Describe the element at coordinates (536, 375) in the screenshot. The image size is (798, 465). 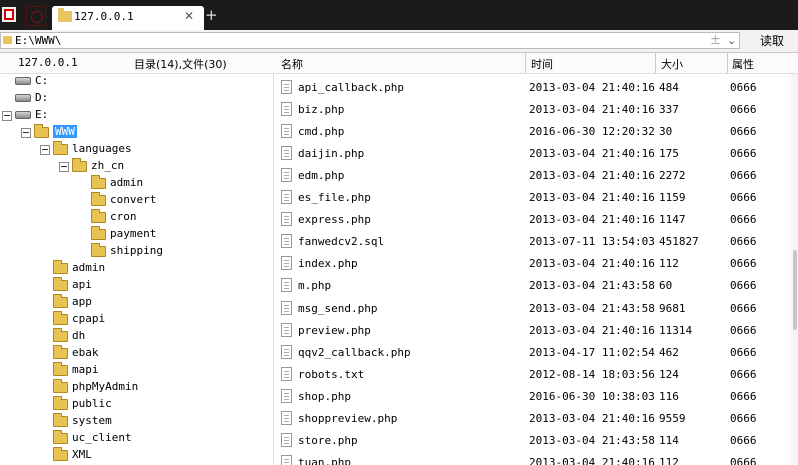
I see `file-row: robots.txt 2012-08-14 18:03:56 124 0666` at that location.